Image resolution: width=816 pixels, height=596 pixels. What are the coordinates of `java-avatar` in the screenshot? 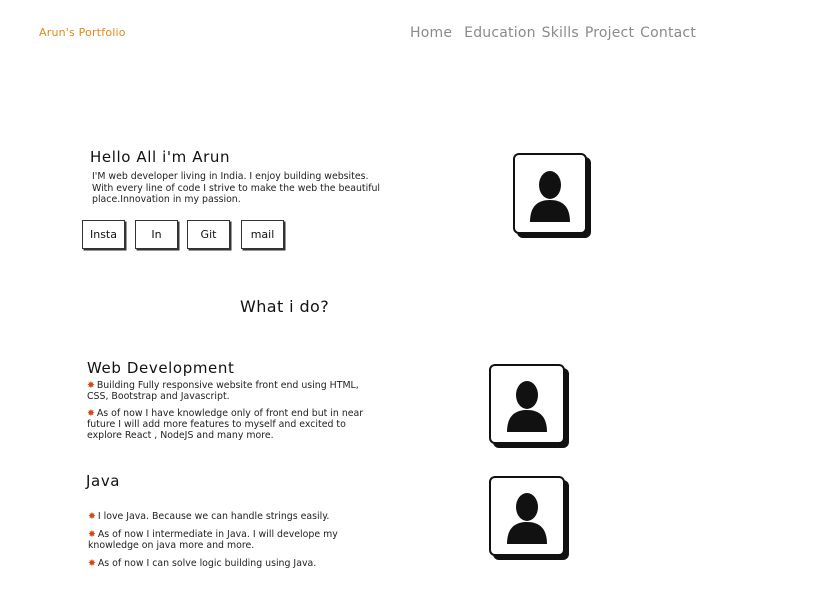 It's located at (527, 516).